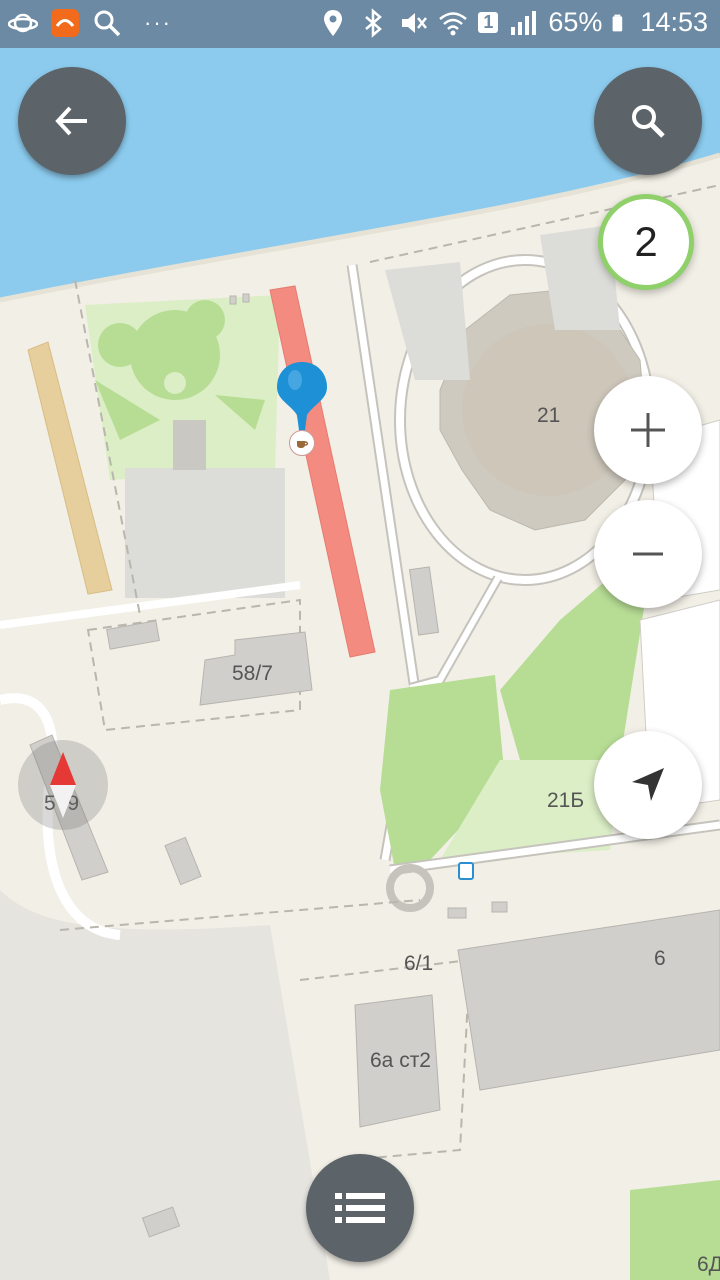  Describe the element at coordinates (566, 800) in the screenshot. I see `label-building-21b: 21Б` at that location.